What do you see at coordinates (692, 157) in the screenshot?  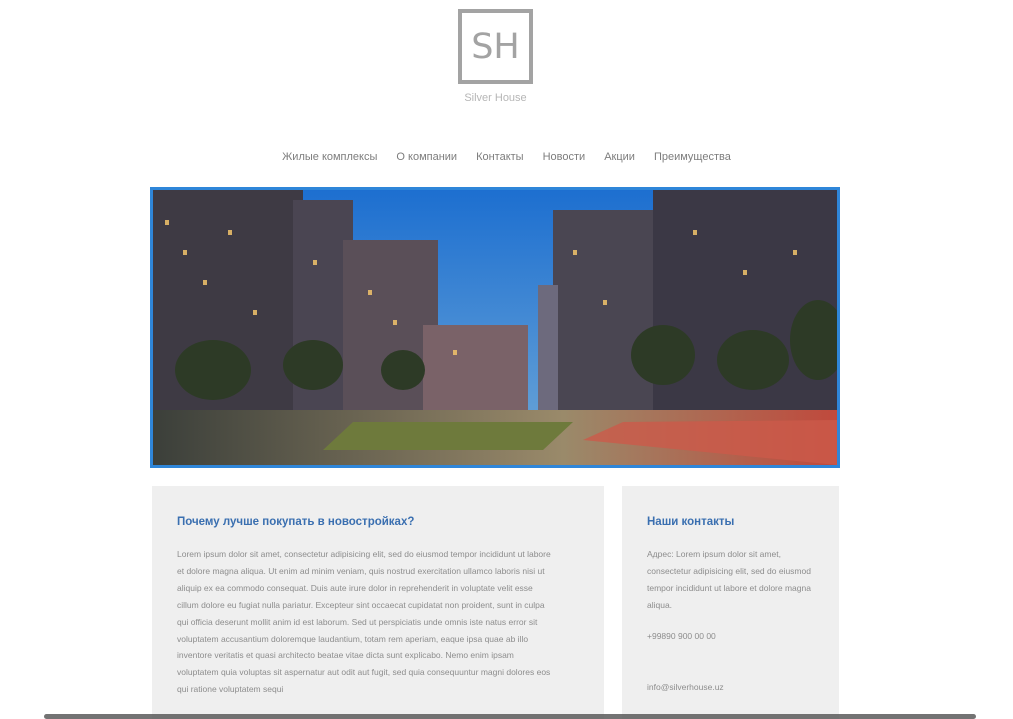 I see `nav-item-advantages: Преимущества` at bounding box center [692, 157].